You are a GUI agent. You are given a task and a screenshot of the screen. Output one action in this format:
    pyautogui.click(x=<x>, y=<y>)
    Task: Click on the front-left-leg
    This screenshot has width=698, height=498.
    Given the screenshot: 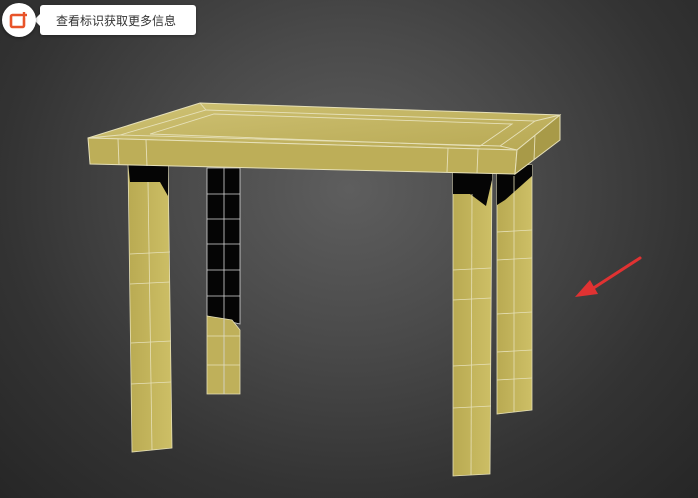 What is the action you would take?
    pyautogui.click(x=150, y=307)
    